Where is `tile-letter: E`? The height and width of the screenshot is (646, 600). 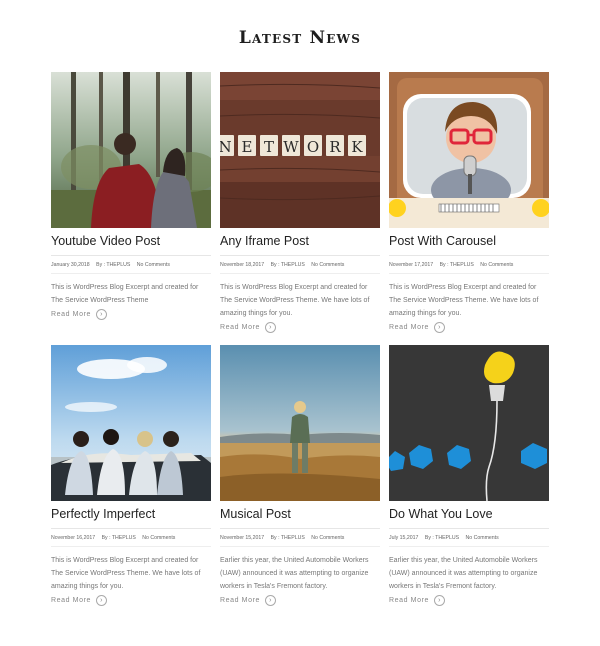
tile-letter: E is located at coordinates (247, 147).